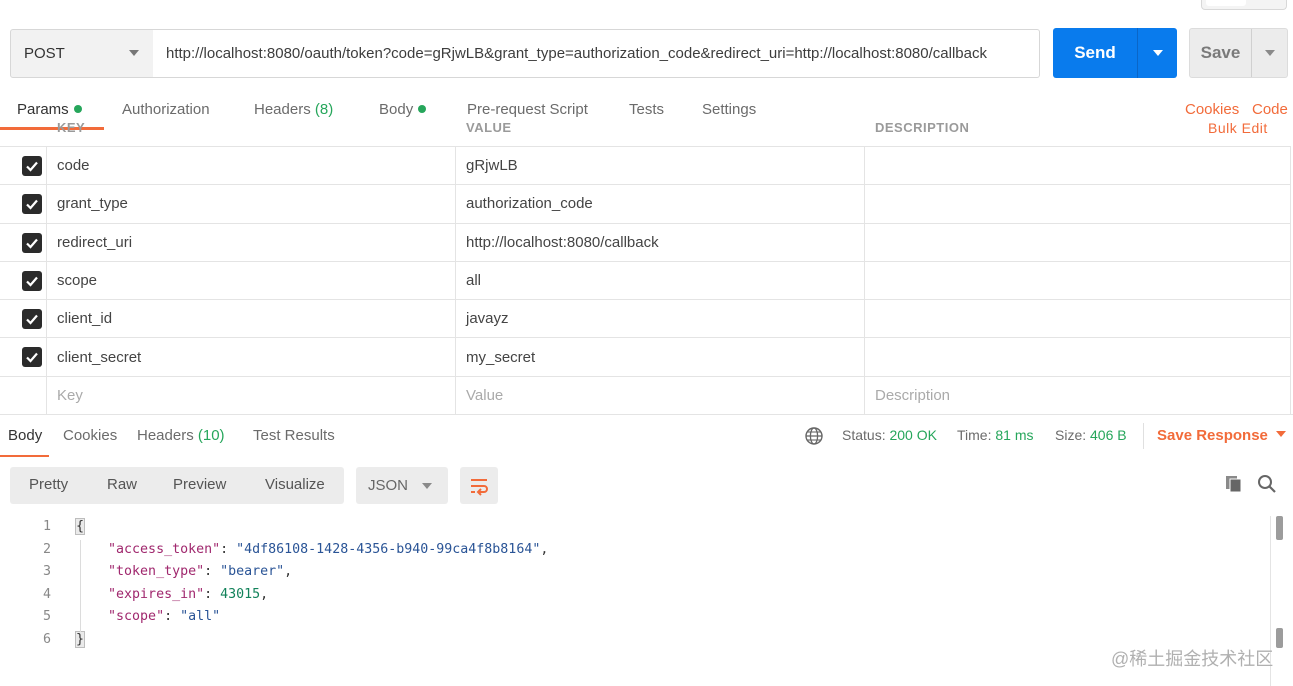 Image resolution: width=1293 pixels, height=686 pixels. Describe the element at coordinates (251, 395) in the screenshot. I see `key-input: Key` at that location.